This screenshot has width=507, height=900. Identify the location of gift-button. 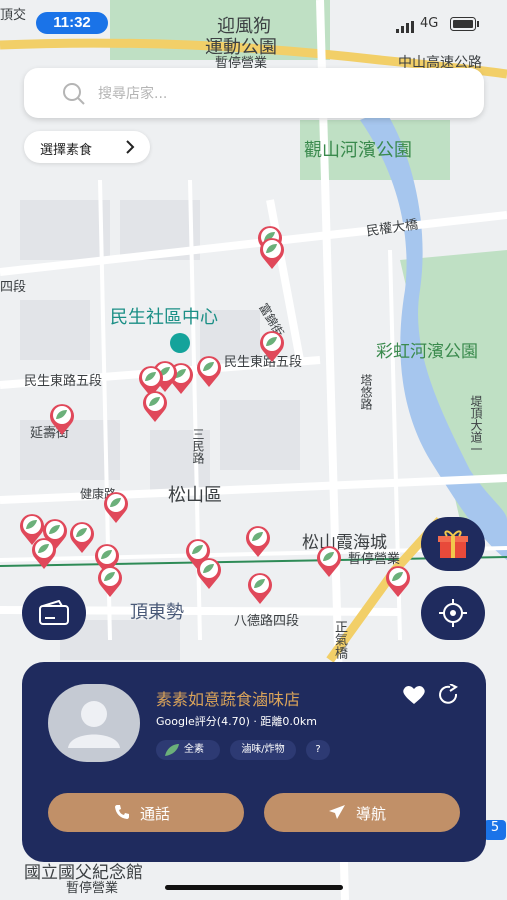
(453, 544).